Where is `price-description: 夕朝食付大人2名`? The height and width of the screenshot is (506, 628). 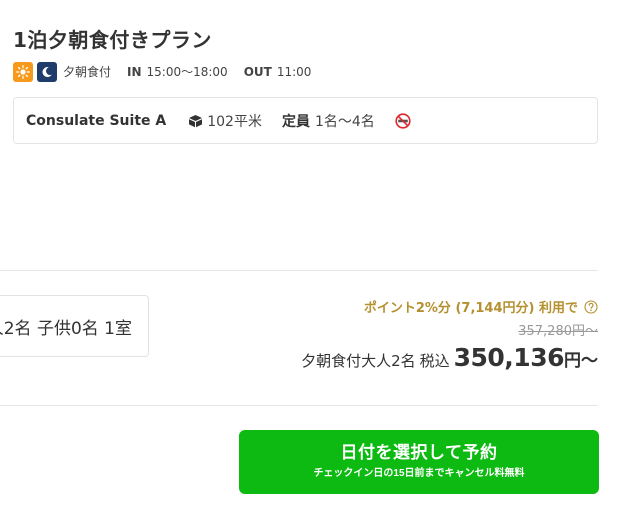
price-description: 夕朝食付大人2名 is located at coordinates (358, 361).